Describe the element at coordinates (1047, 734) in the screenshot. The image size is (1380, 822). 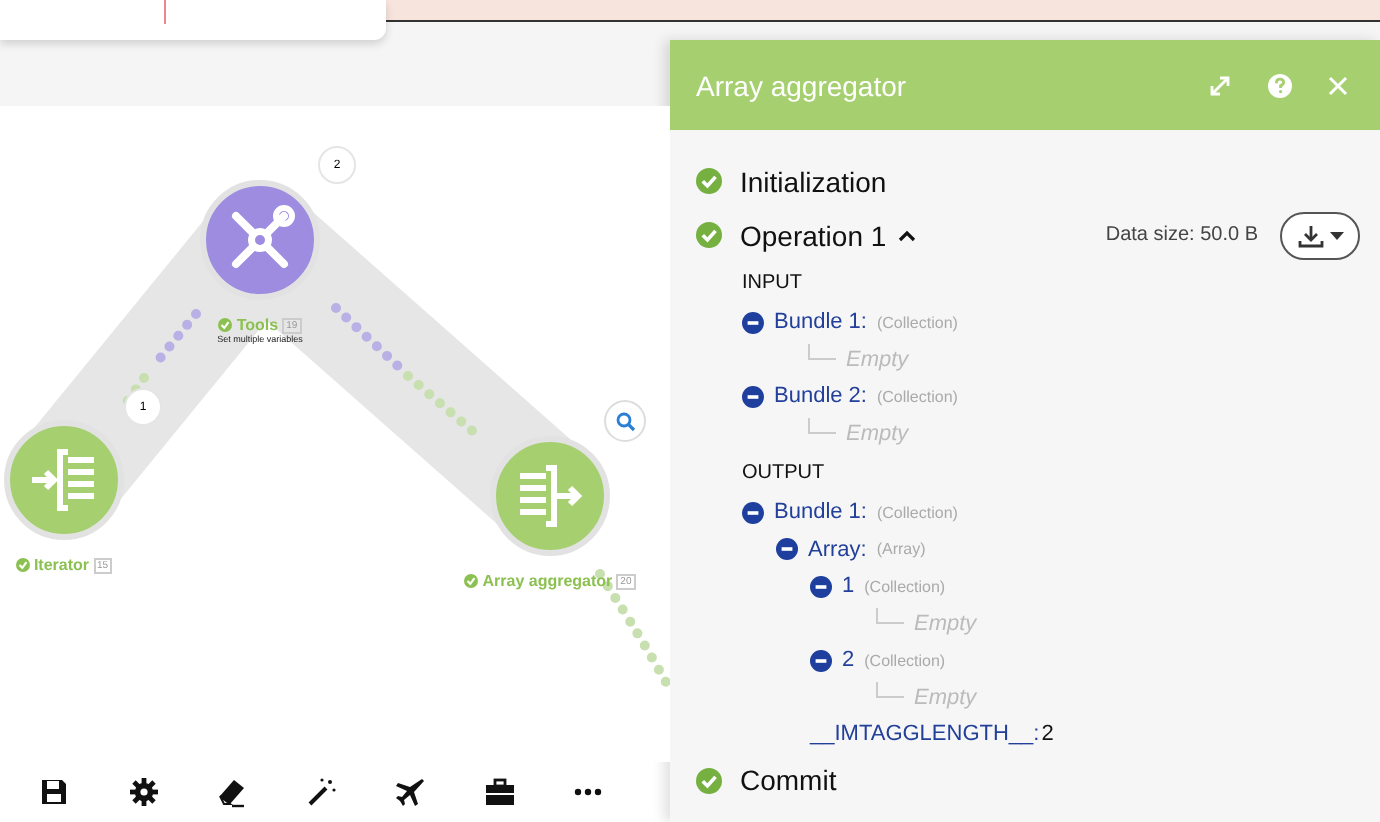
I see `tree-value: 2` at that location.